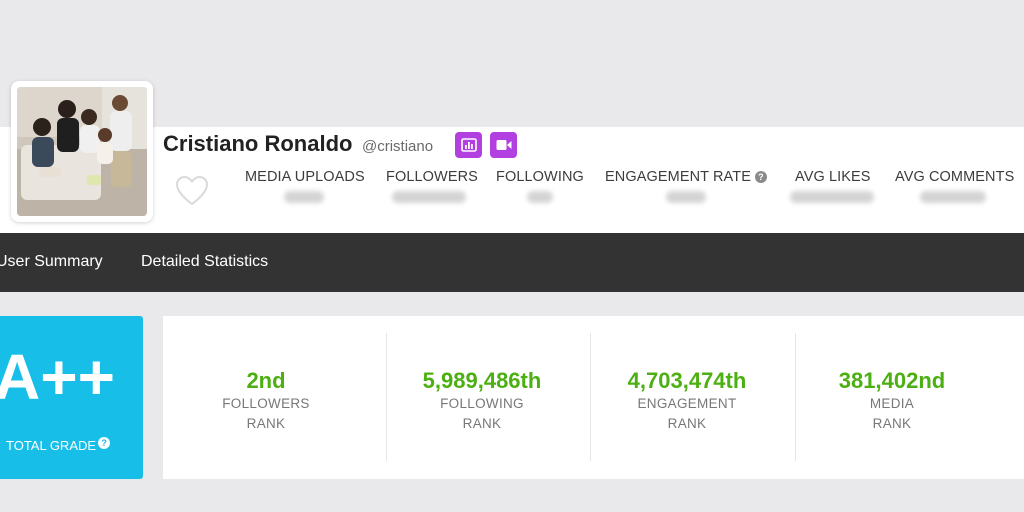 This screenshot has height=512, width=1024. I want to click on rank-value: 381,402nd, so click(892, 380).